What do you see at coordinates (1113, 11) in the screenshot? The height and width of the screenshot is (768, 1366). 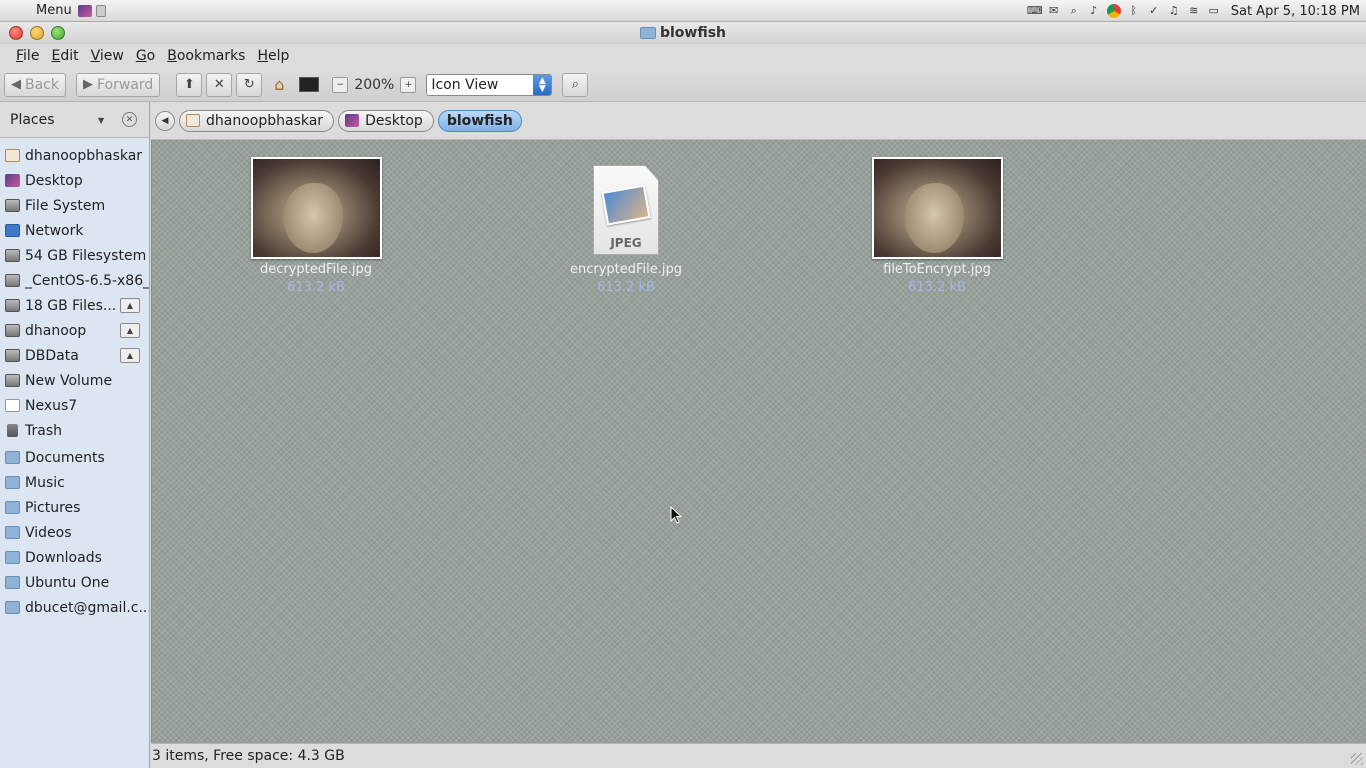 I see `chrome-indicator-icon` at bounding box center [1113, 11].